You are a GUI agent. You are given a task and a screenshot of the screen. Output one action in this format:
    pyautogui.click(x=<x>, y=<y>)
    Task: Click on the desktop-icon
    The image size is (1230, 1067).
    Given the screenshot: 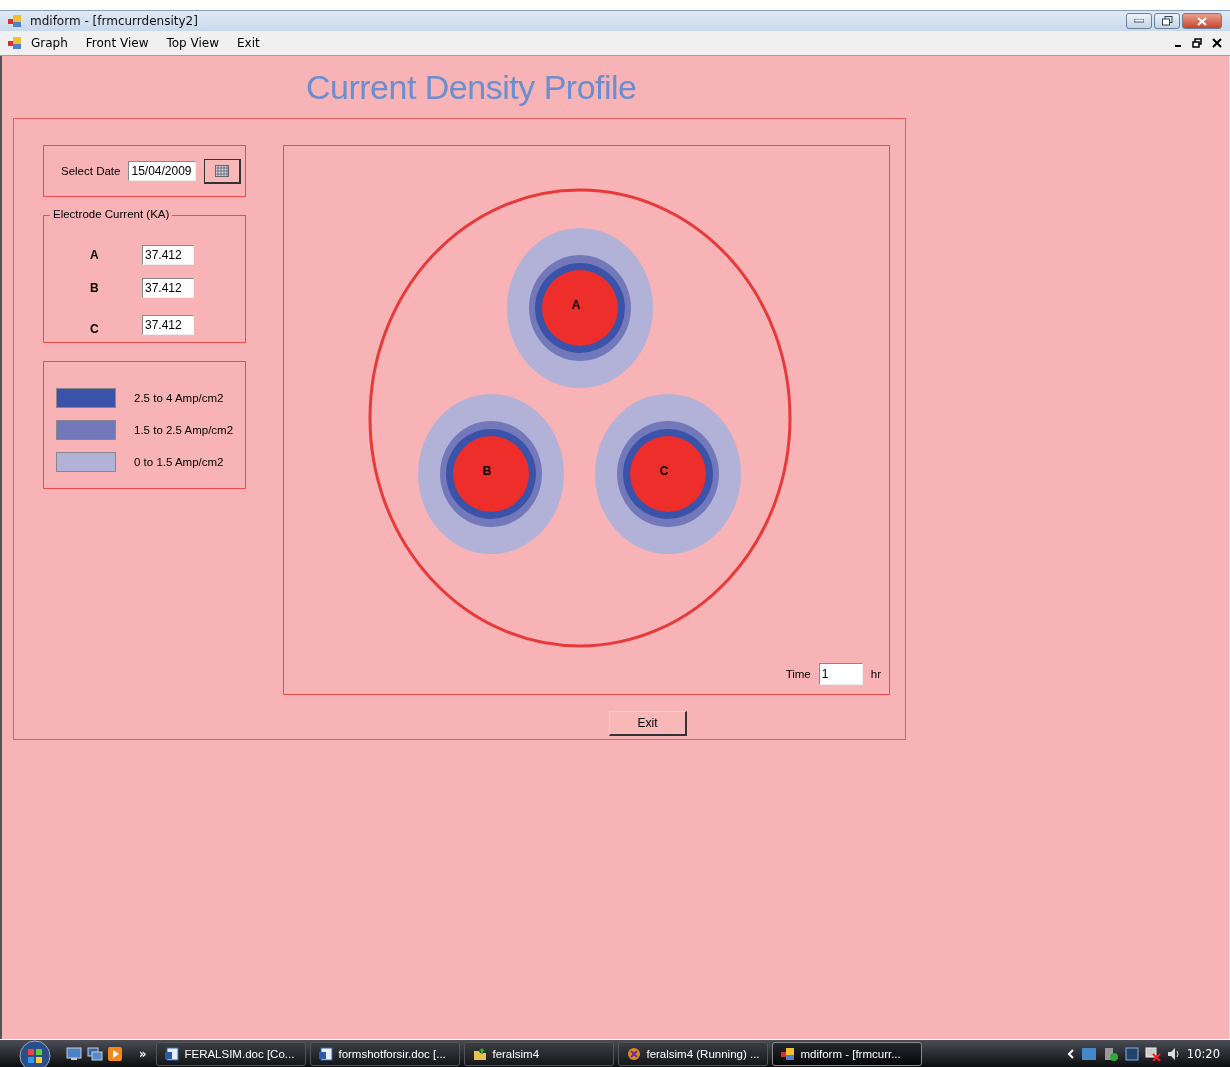 What is the action you would take?
    pyautogui.click(x=74, y=1053)
    